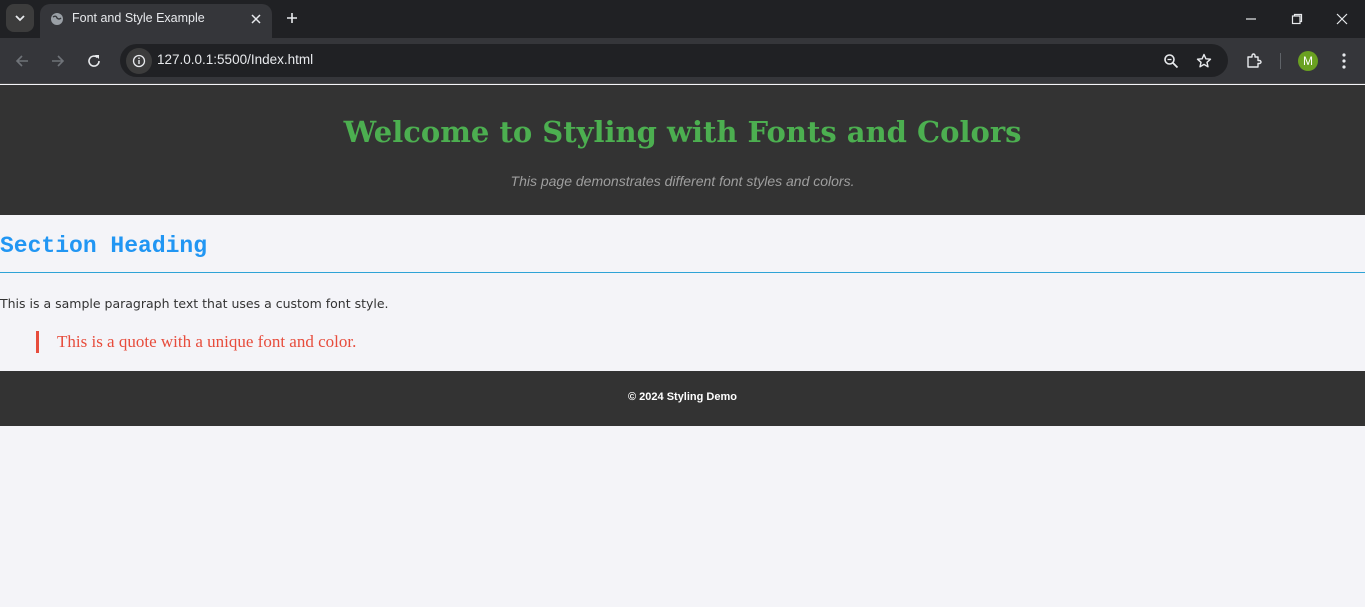 The image size is (1365, 607). I want to click on tab-search-button, so click(20, 18).